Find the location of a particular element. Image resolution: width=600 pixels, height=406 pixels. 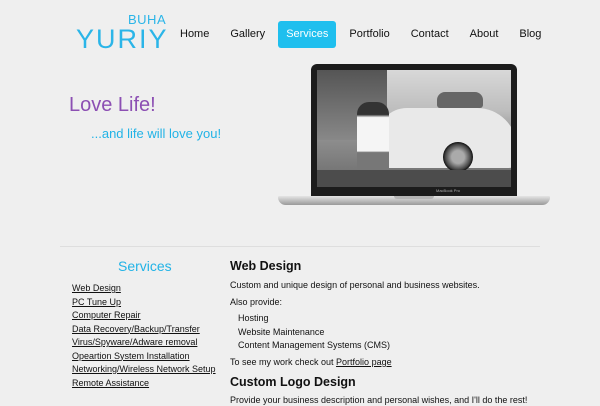

portfolio-page-link: Portfolio page is located at coordinates (364, 362).